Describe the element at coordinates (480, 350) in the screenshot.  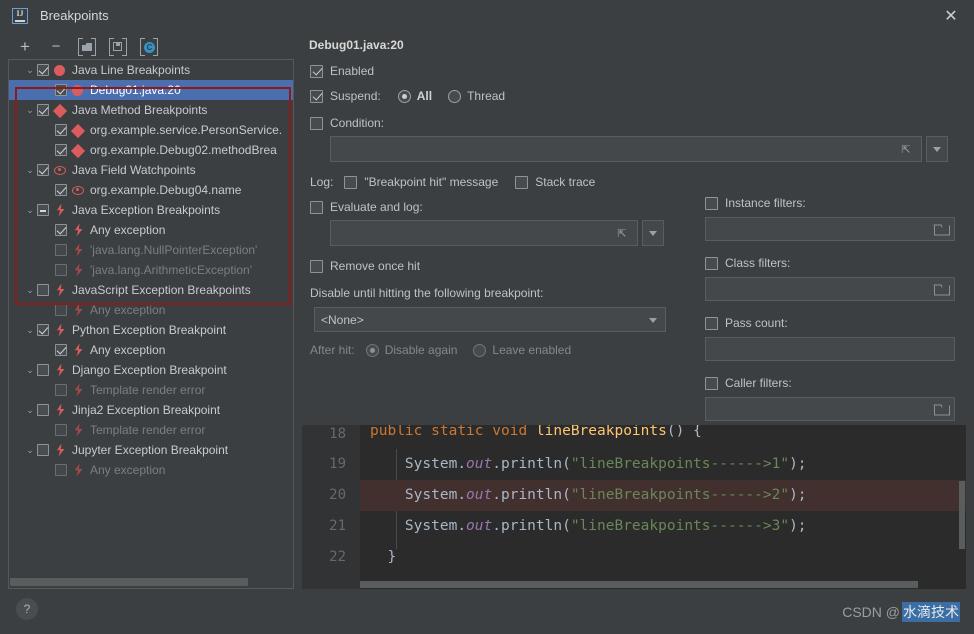
I see `after-hit-leave-enabled-radio` at that location.